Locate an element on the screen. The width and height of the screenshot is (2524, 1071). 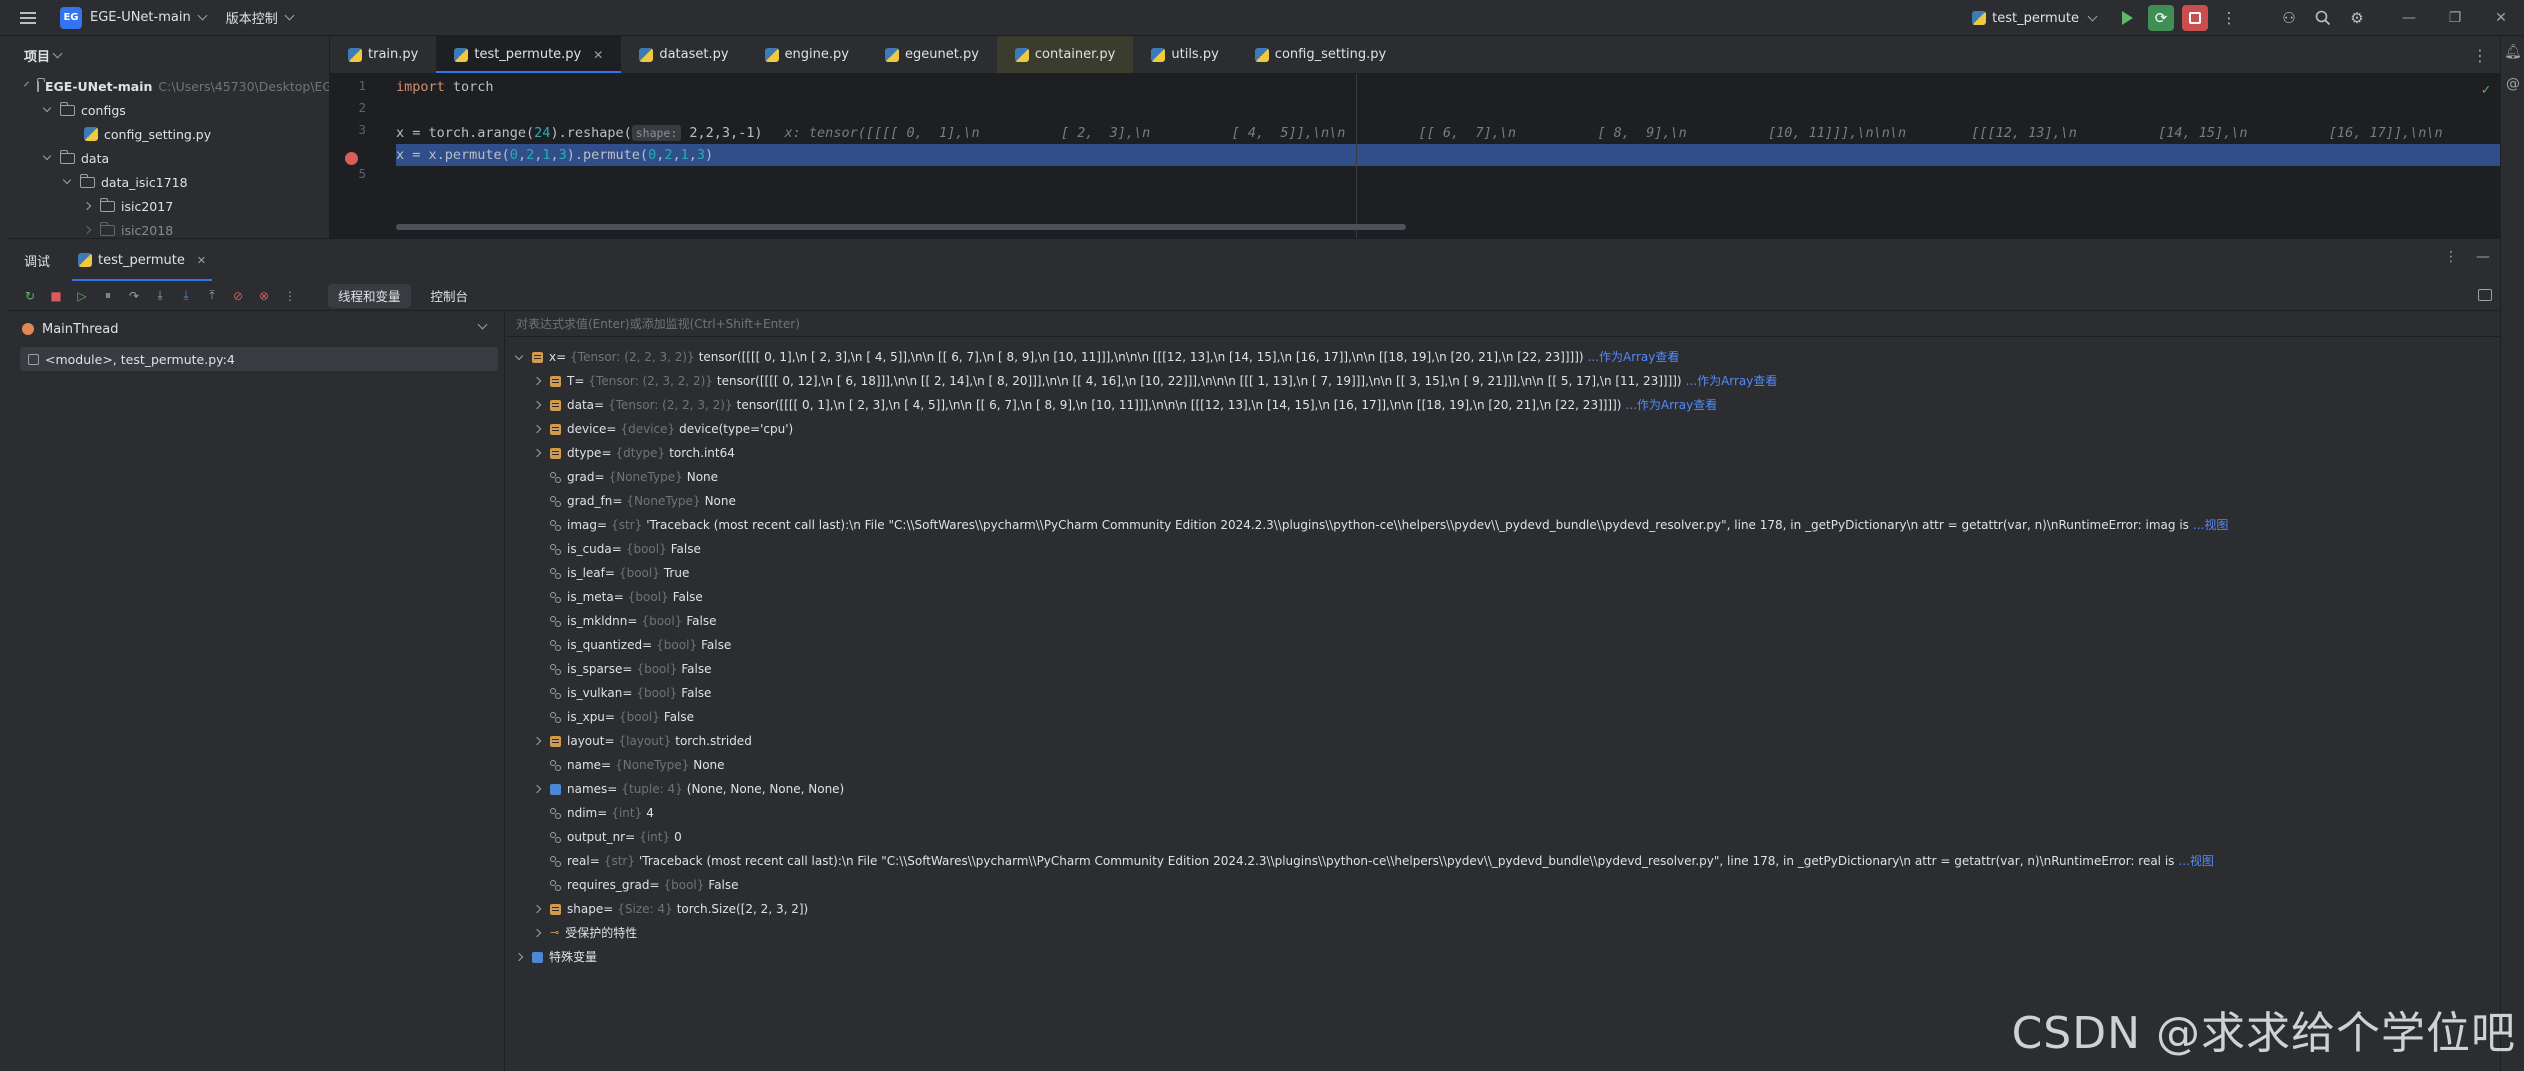
tab-dataset: dataset.py is located at coordinates (683, 54).